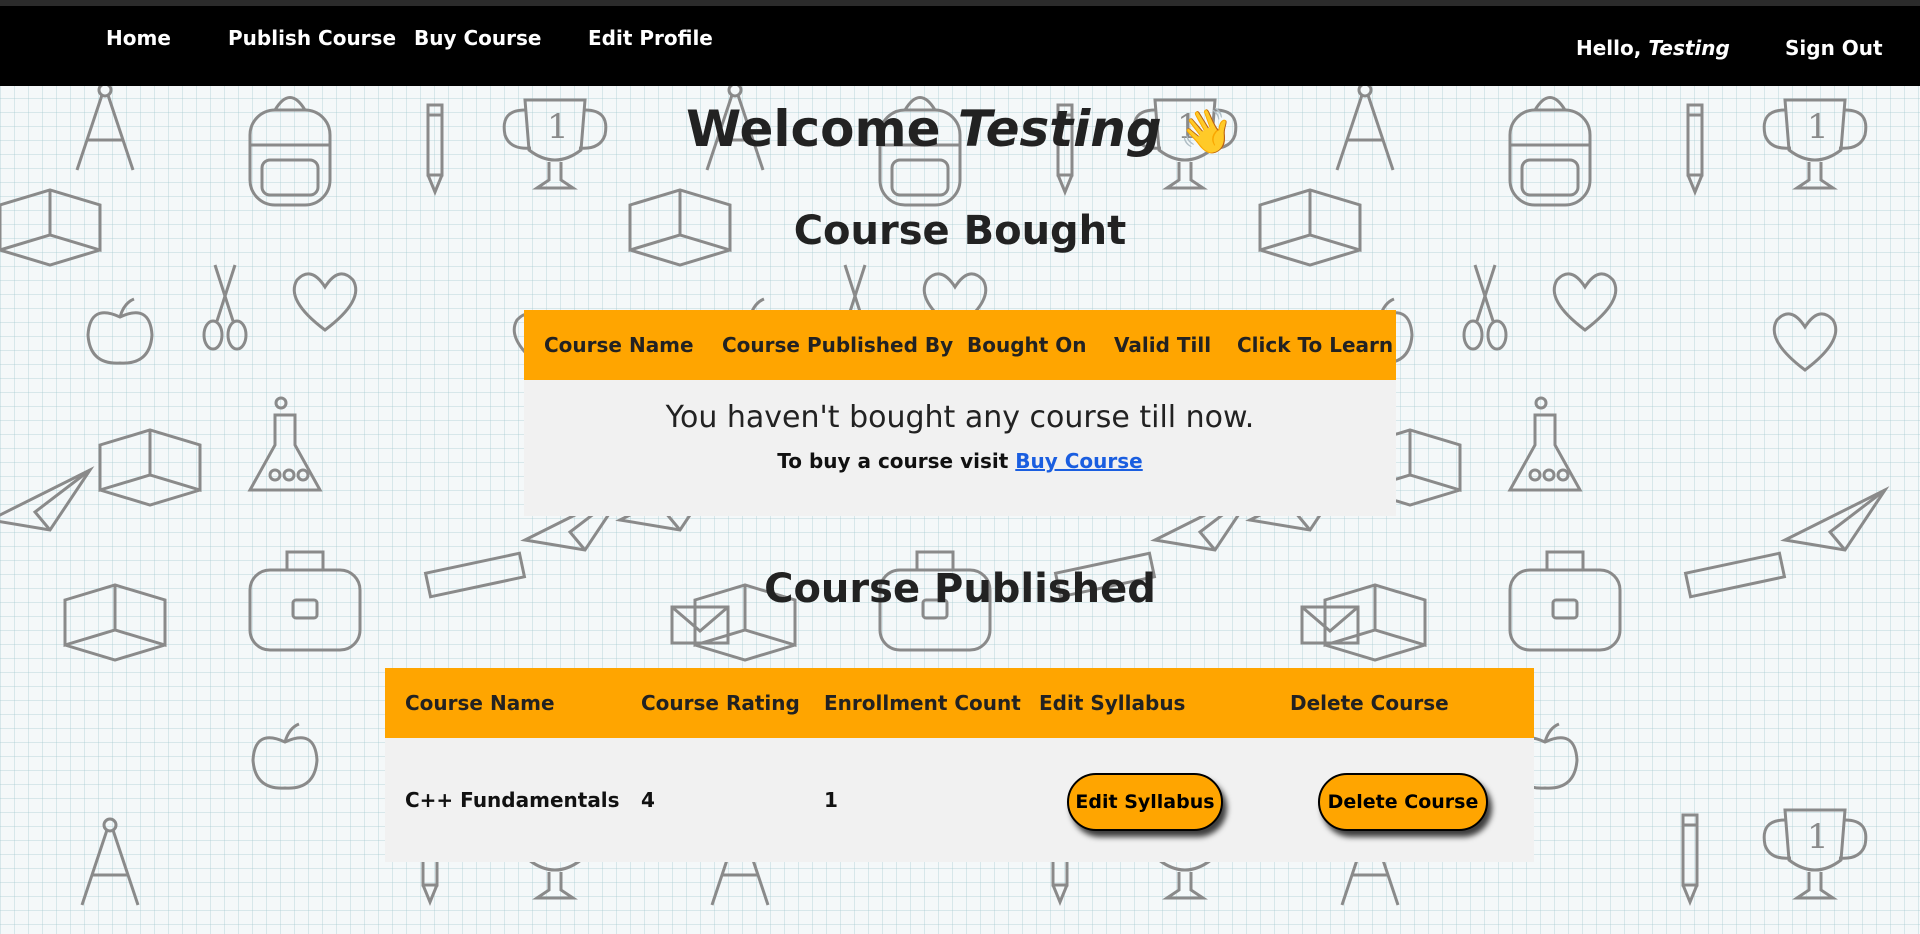  What do you see at coordinates (893, 461) in the screenshot?
I see `buy-course-hint-text: To buy a course visit` at bounding box center [893, 461].